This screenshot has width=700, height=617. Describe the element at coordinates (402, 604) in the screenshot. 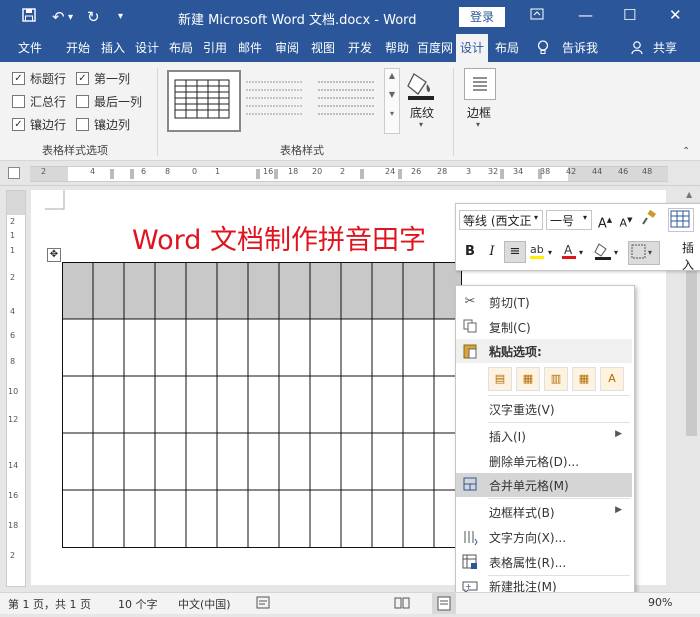

I see `read-mode-icon` at that location.